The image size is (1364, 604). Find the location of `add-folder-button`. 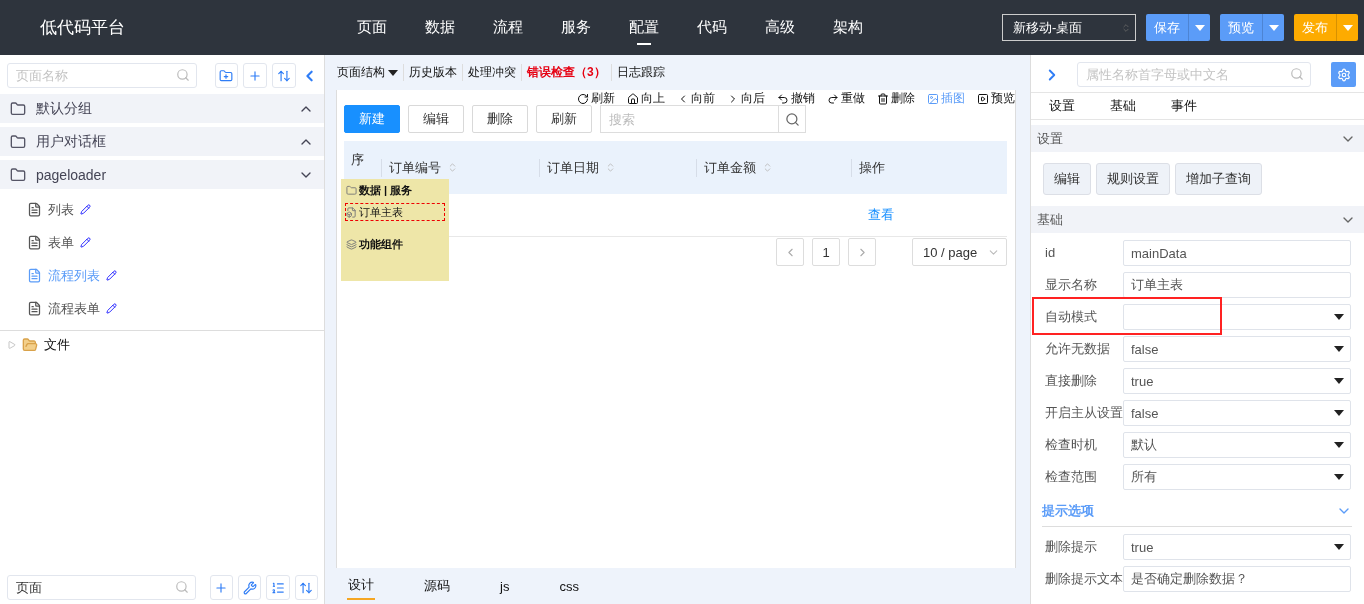

add-folder-button is located at coordinates (226, 75).